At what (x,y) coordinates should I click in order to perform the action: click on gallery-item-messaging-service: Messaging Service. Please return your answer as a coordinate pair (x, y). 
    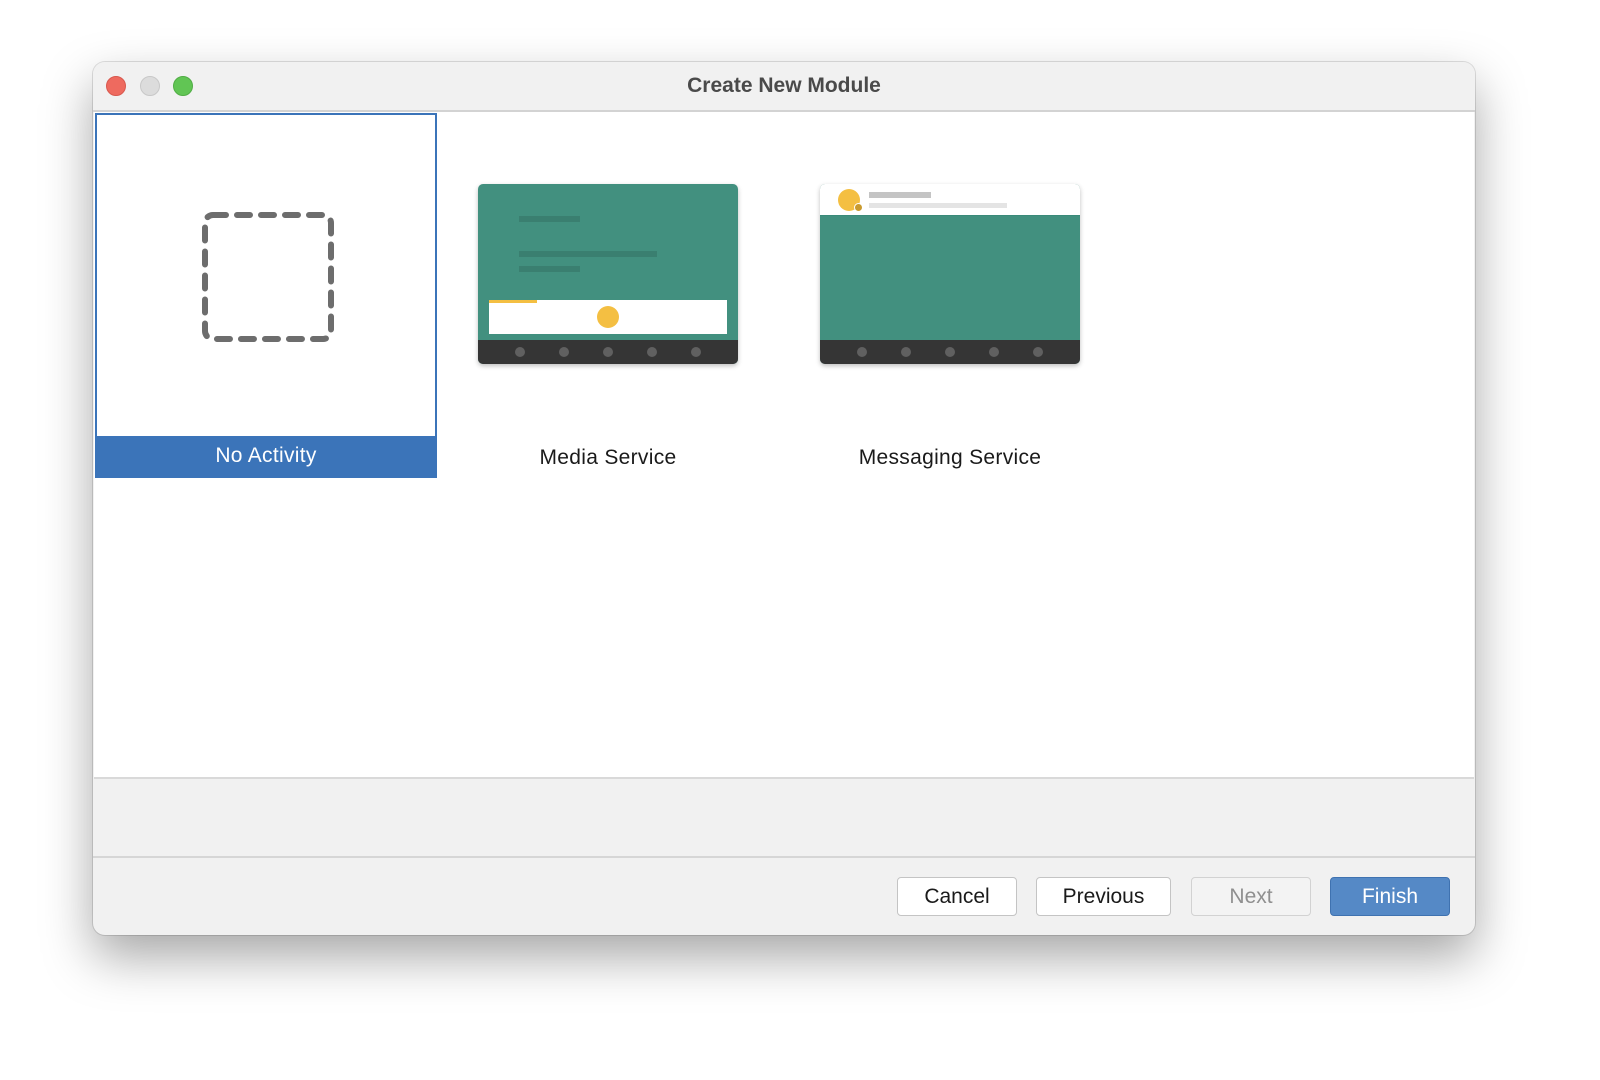
    Looking at the image, I should click on (950, 295).